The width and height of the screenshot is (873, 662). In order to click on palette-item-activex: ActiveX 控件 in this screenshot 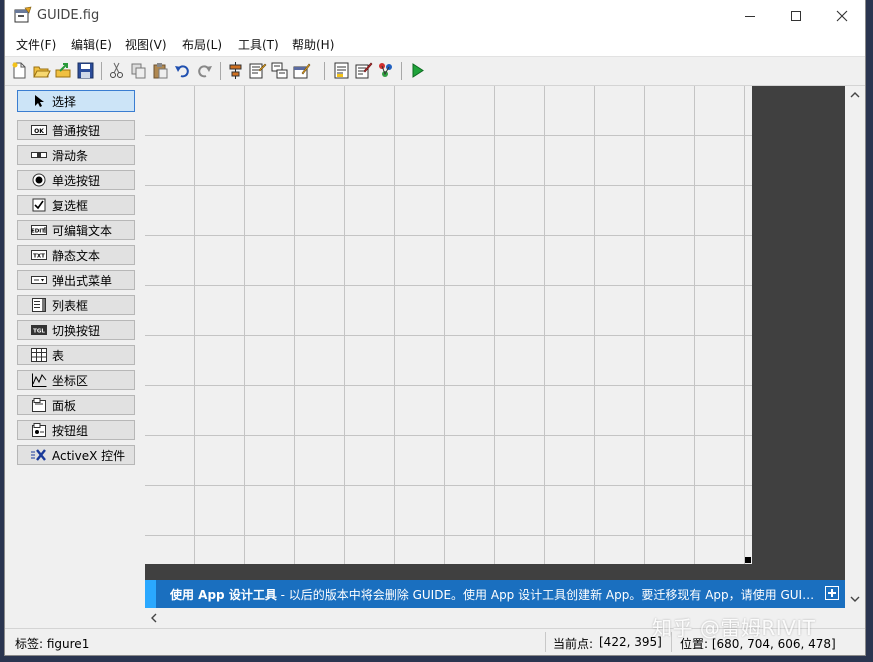, I will do `click(76, 455)`.